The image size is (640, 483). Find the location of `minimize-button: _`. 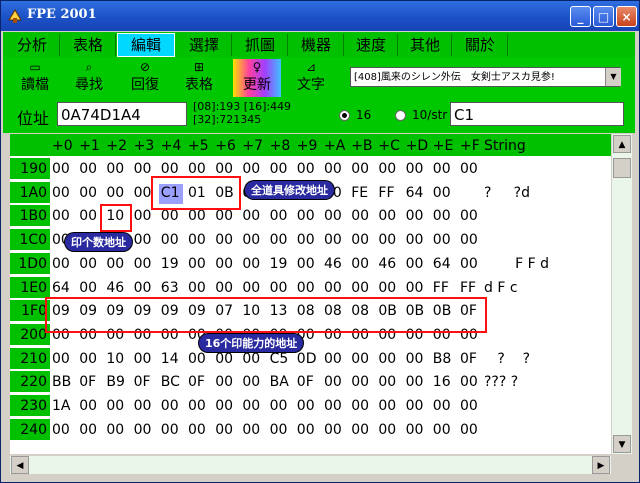

minimize-button: _ is located at coordinates (580, 16).